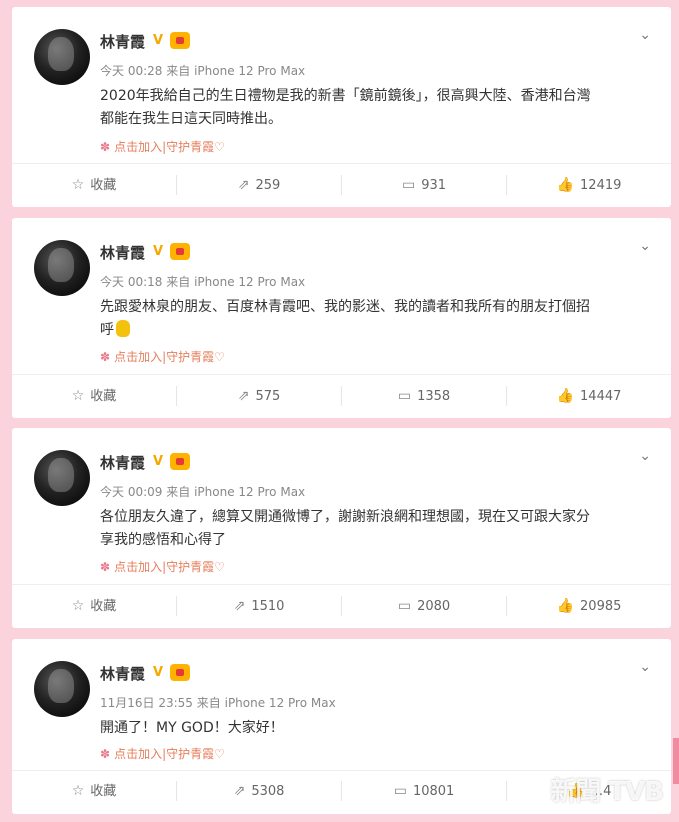 The width and height of the screenshot is (679, 822). What do you see at coordinates (131, 71) in the screenshot?
I see `post-time: 今天 00:28` at bounding box center [131, 71].